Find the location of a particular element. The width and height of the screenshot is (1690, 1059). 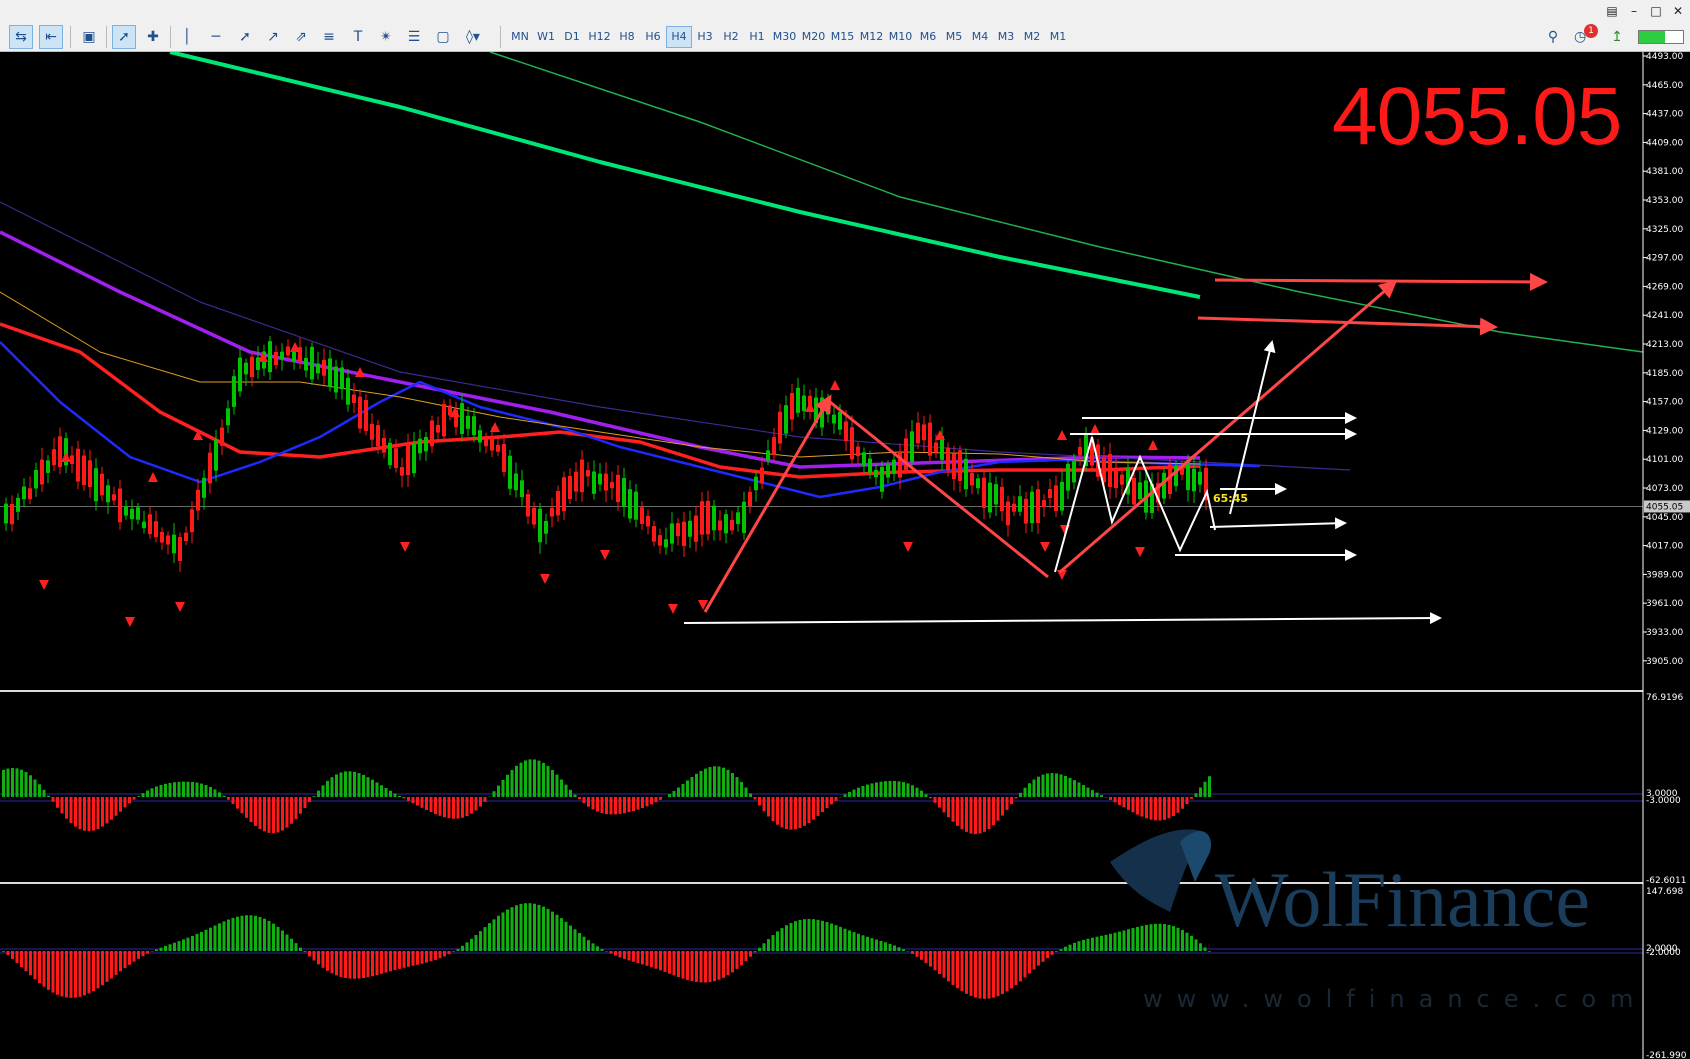

vertical-line-icon: │ is located at coordinates (187, 37).